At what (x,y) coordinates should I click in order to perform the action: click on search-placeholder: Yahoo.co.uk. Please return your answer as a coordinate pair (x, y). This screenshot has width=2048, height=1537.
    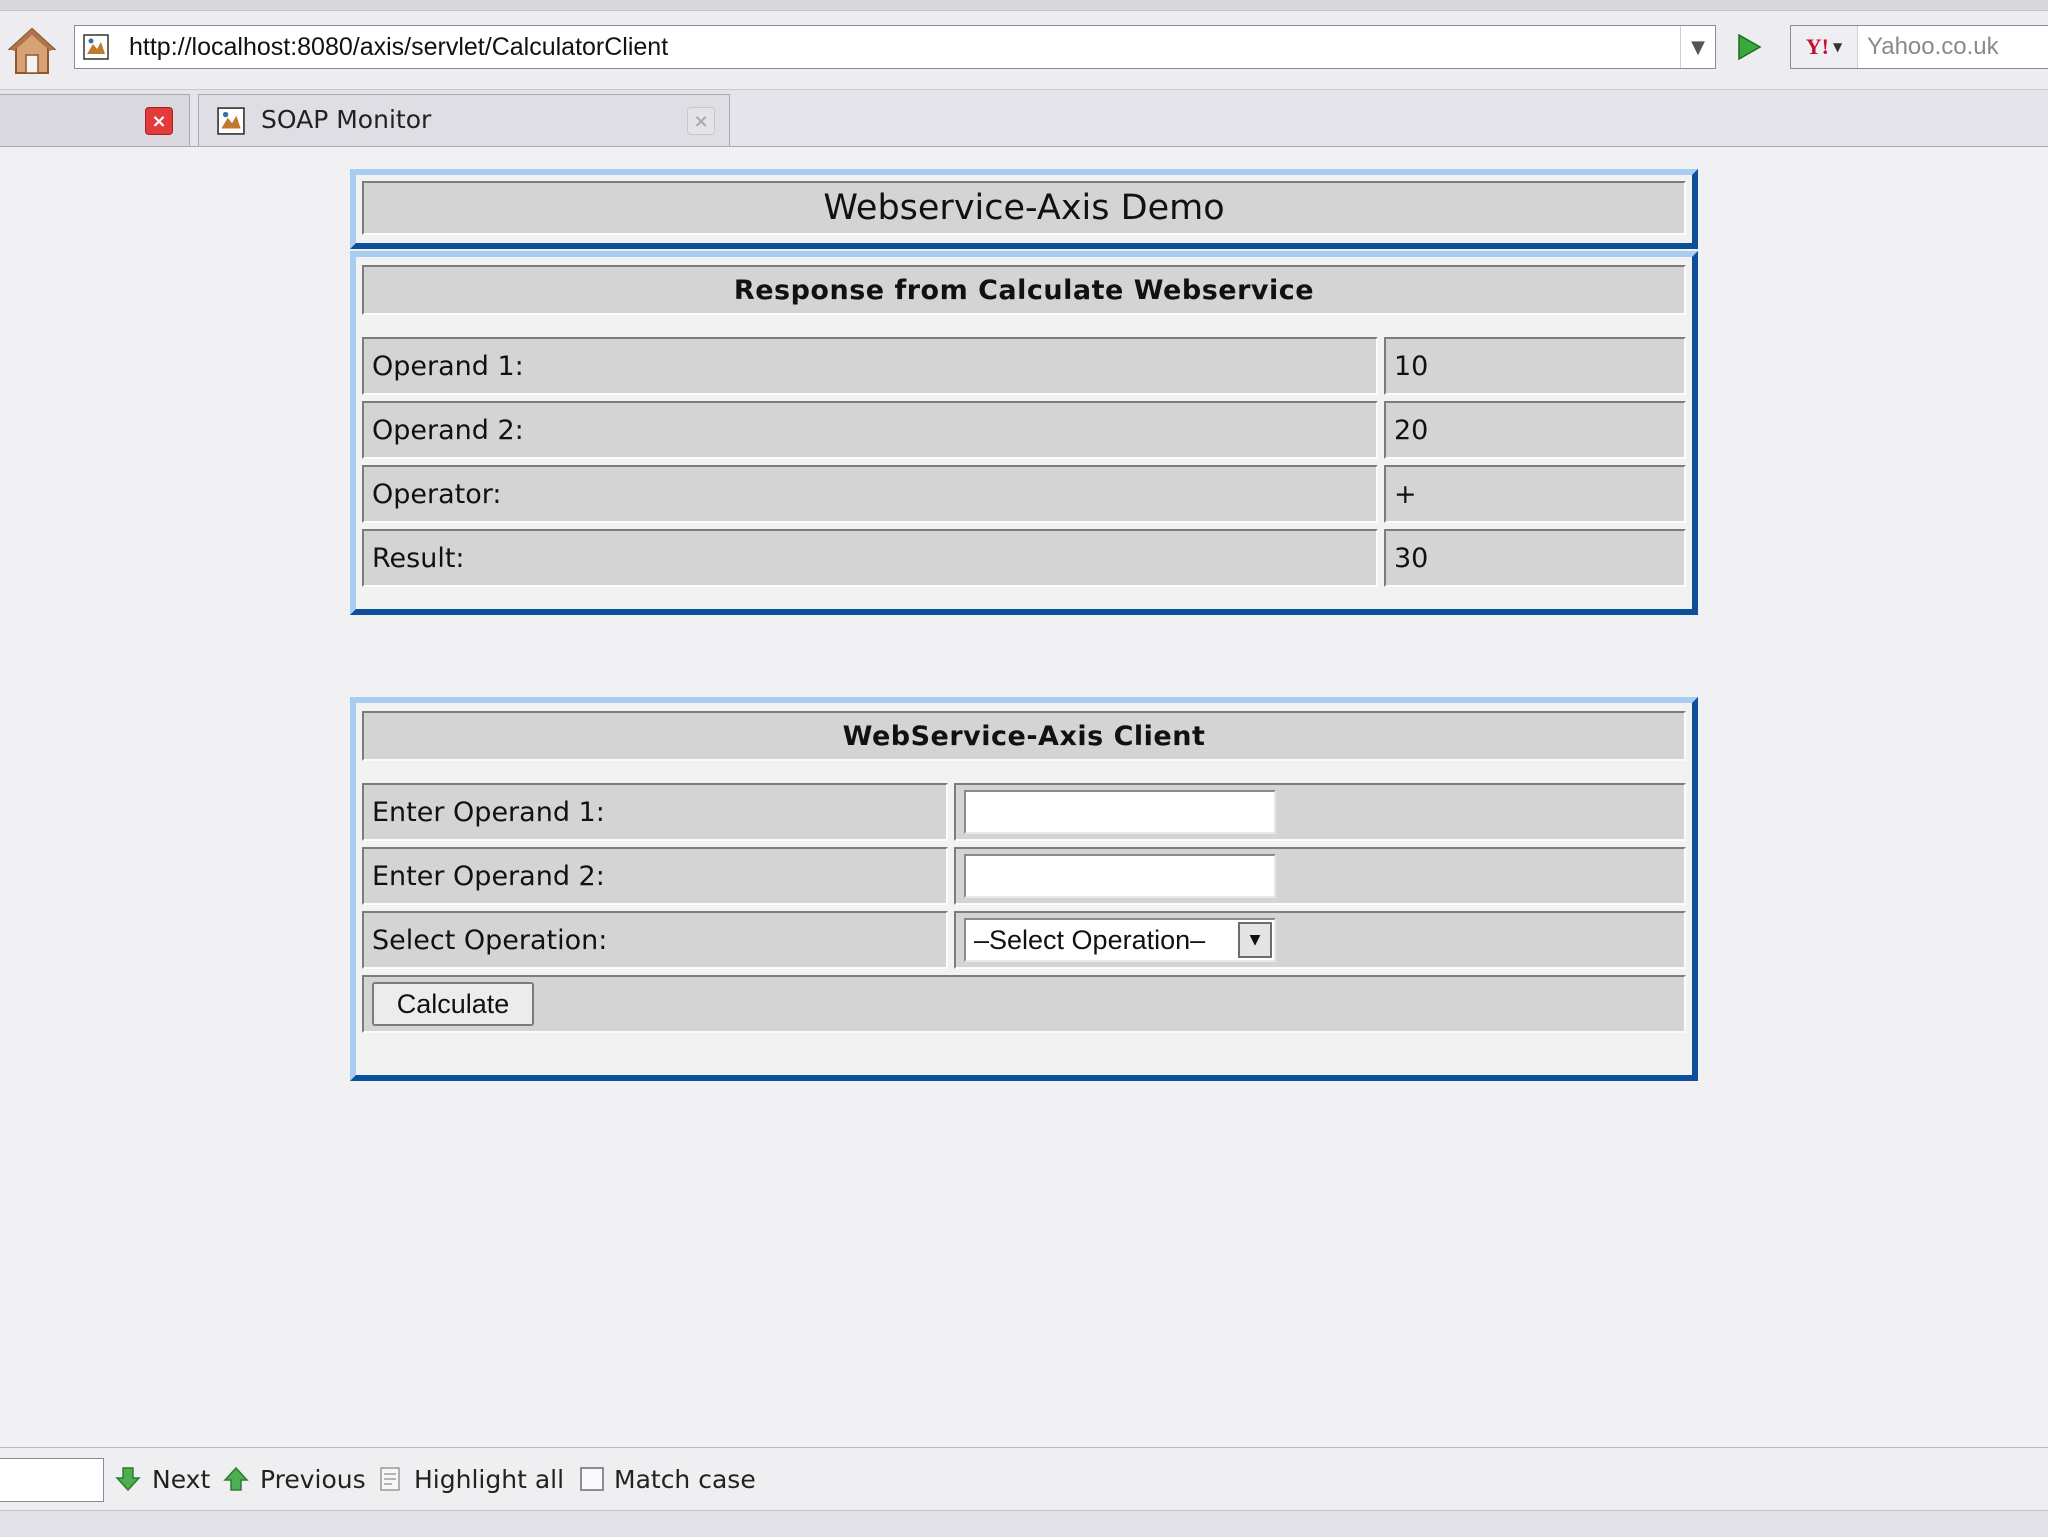
    Looking at the image, I should click on (1933, 47).